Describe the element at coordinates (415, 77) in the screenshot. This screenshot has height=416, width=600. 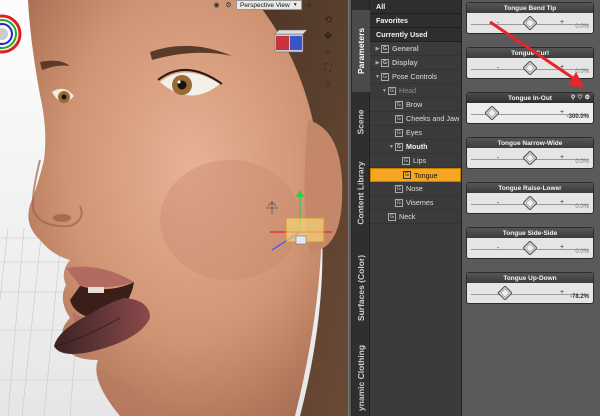
I see `tree-item-pose-controls: ▼ G Pose Controls` at that location.